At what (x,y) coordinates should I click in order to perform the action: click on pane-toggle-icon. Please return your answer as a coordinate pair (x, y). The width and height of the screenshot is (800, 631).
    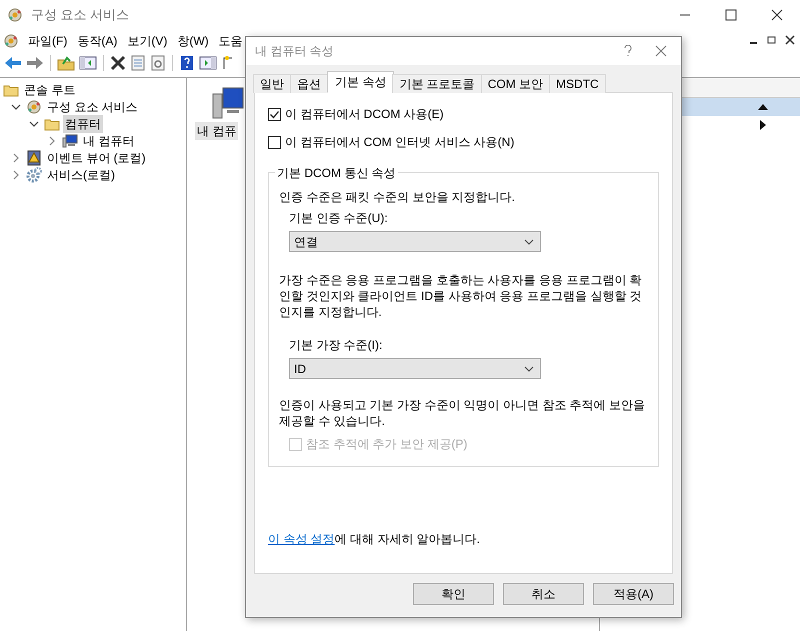
    Looking at the image, I should click on (88, 63).